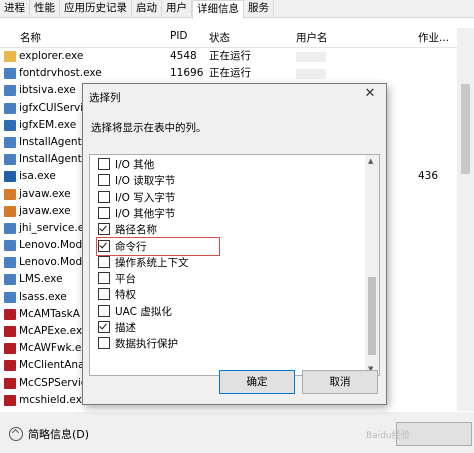 The width and height of the screenshot is (474, 453). What do you see at coordinates (131, 246) in the screenshot?
I see `column-option-label: 命令行` at bounding box center [131, 246].